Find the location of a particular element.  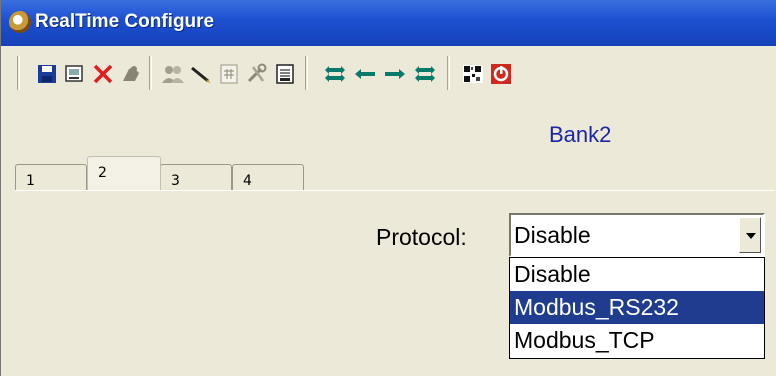

protocol-select: Disable is located at coordinates (637, 235).